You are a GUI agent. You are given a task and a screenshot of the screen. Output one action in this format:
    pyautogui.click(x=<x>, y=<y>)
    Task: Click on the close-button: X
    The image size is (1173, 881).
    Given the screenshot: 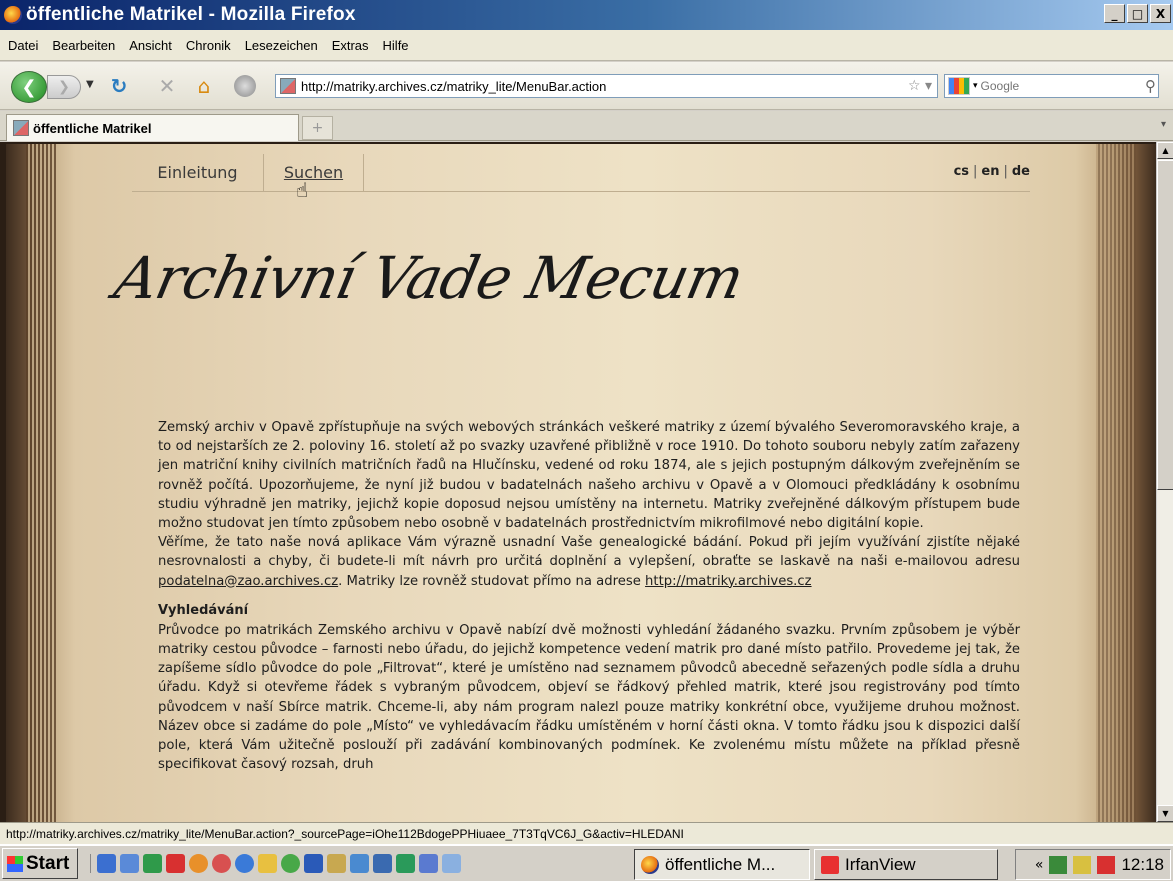 What is the action you would take?
    pyautogui.click(x=1160, y=13)
    